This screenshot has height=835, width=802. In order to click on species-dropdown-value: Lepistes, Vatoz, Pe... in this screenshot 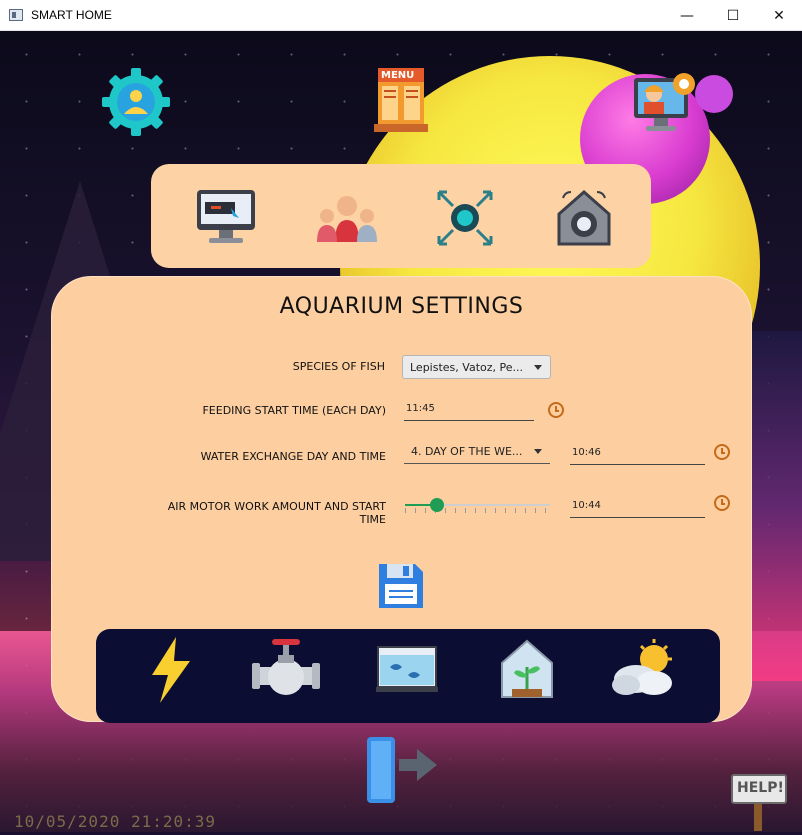, I will do `click(466, 367)`.